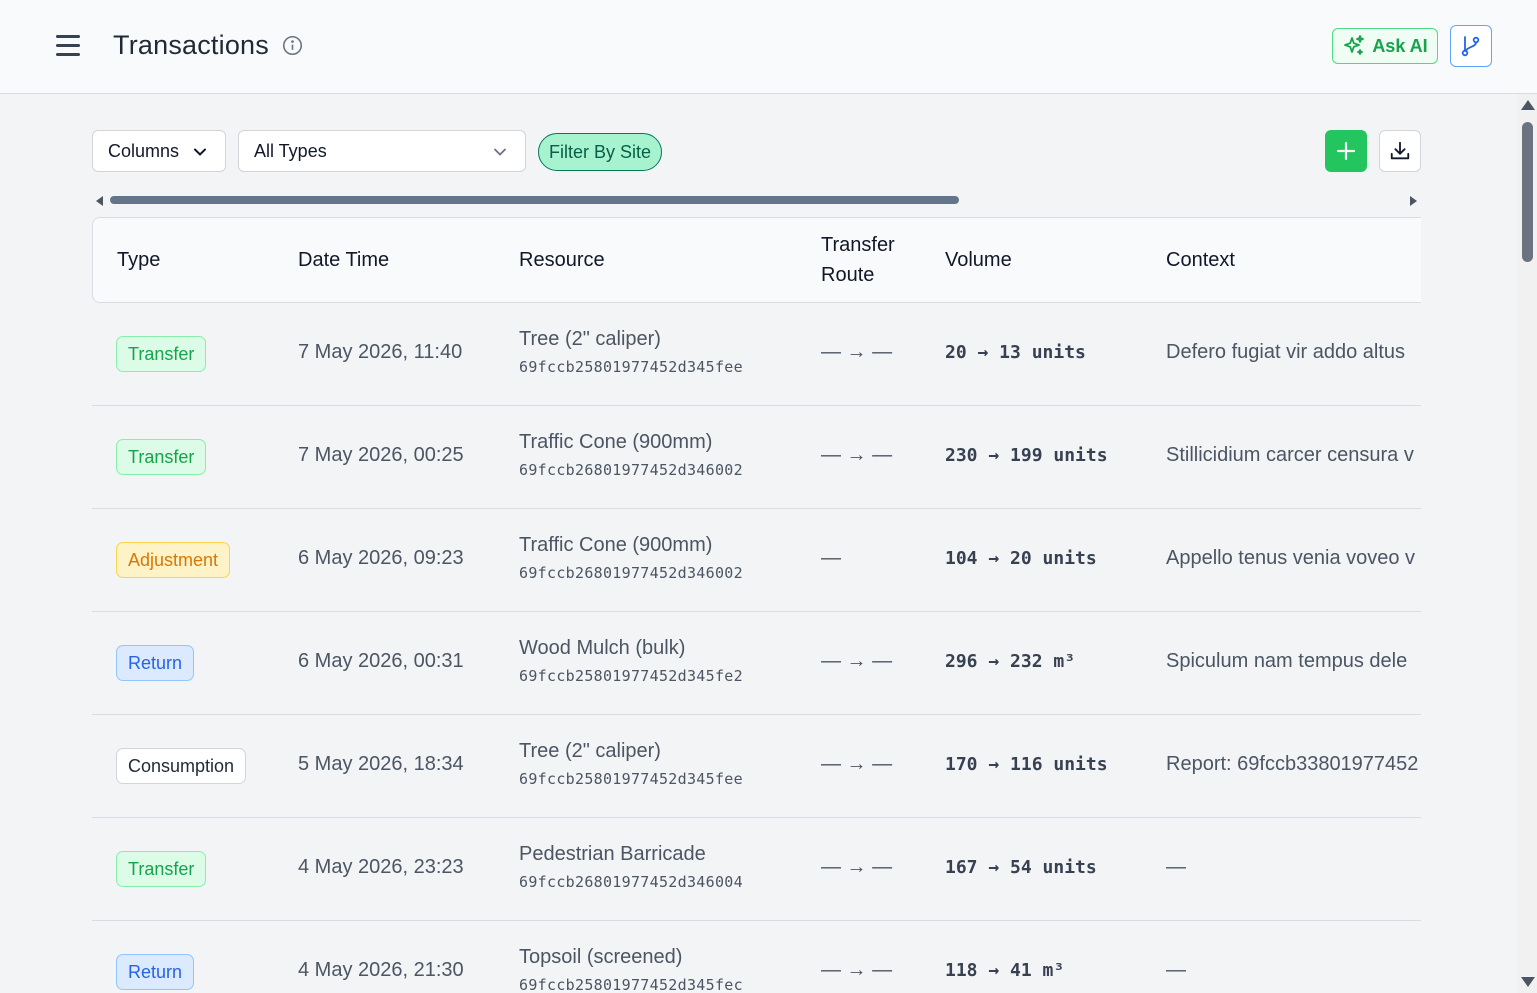  I want to click on resource-id: 69fccb25801977452d345fec, so click(631, 984).